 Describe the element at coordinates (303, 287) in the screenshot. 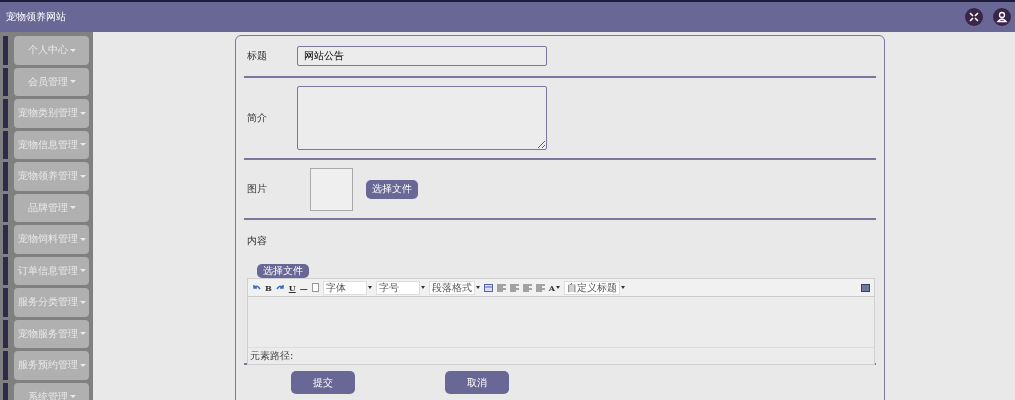

I see `toolbar-button: —` at that location.